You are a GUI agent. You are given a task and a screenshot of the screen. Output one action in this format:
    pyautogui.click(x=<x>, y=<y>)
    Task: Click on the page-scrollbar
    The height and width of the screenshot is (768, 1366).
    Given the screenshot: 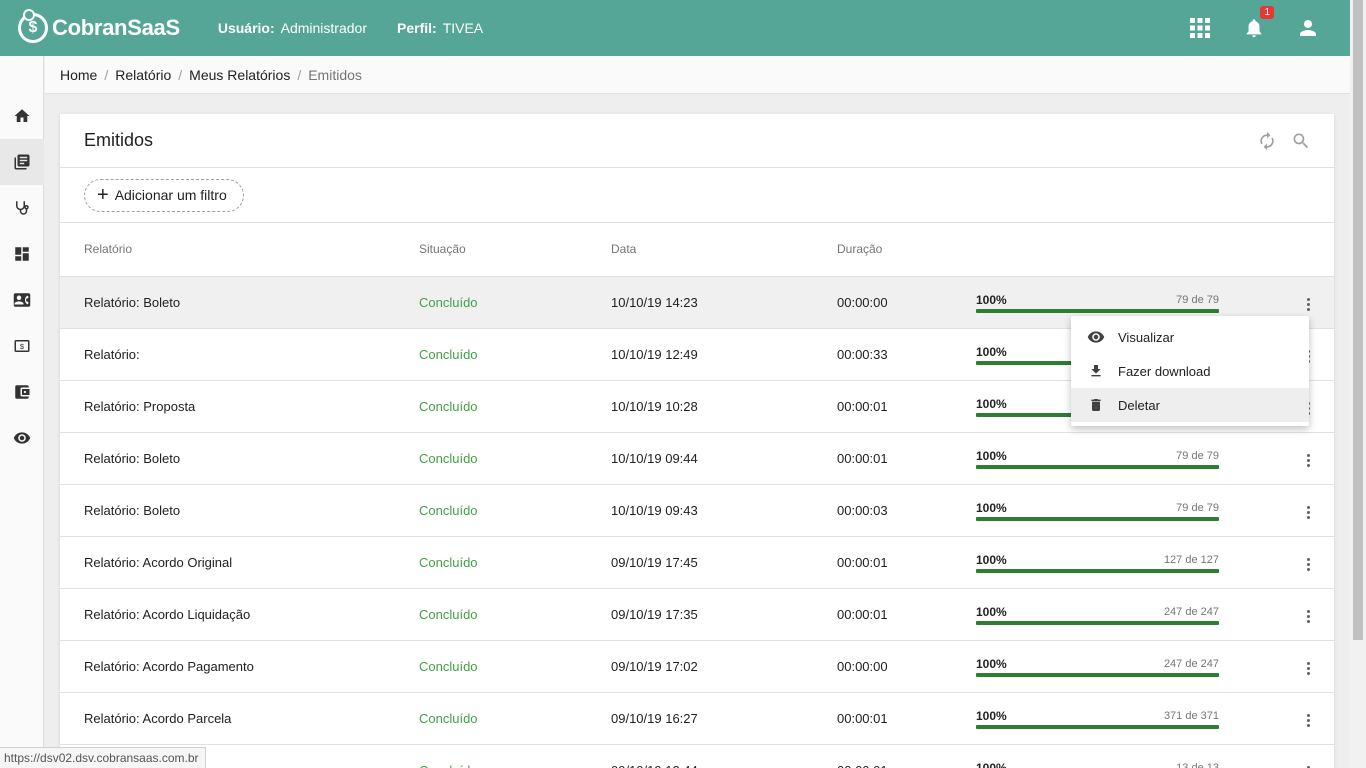 What is the action you would take?
    pyautogui.click(x=1358, y=384)
    